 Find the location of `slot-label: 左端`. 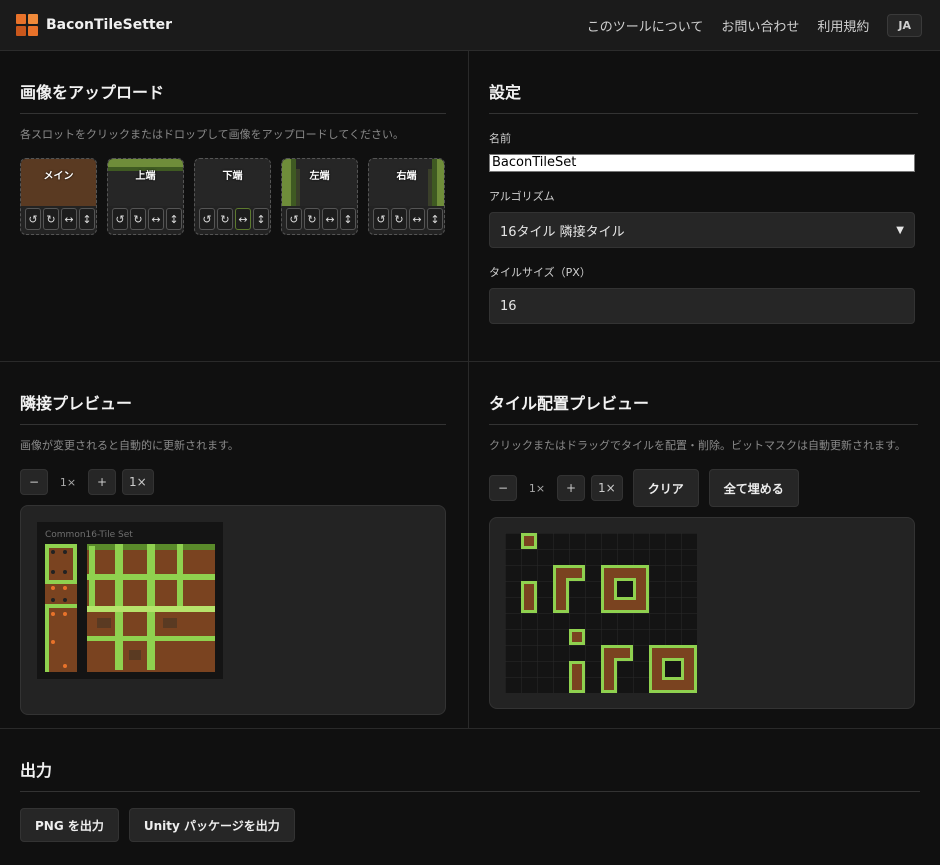

slot-label: 左端 is located at coordinates (319, 176).